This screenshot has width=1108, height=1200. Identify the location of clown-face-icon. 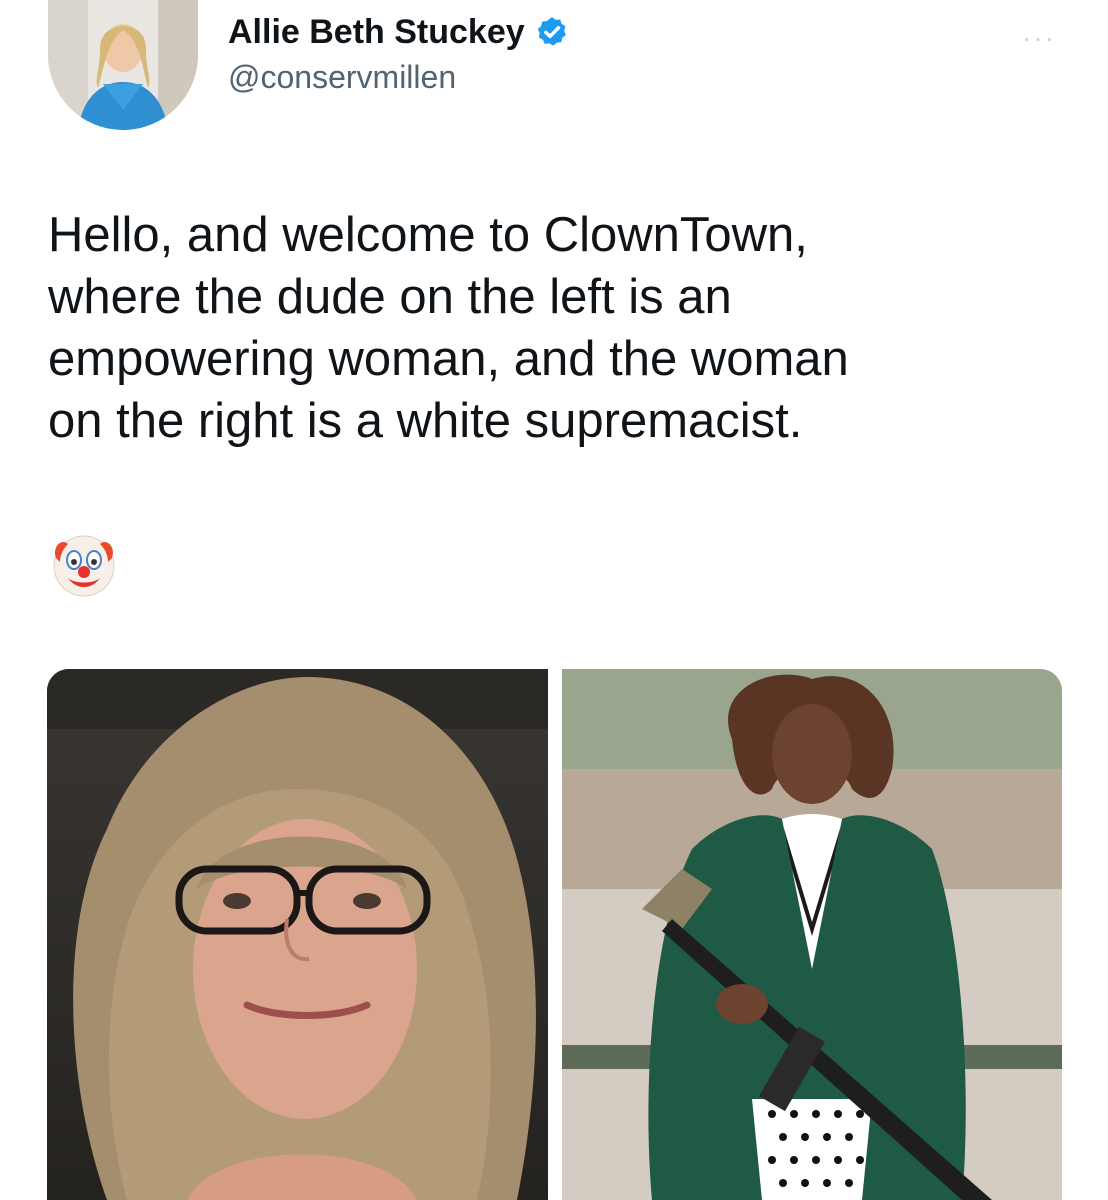
(84, 565).